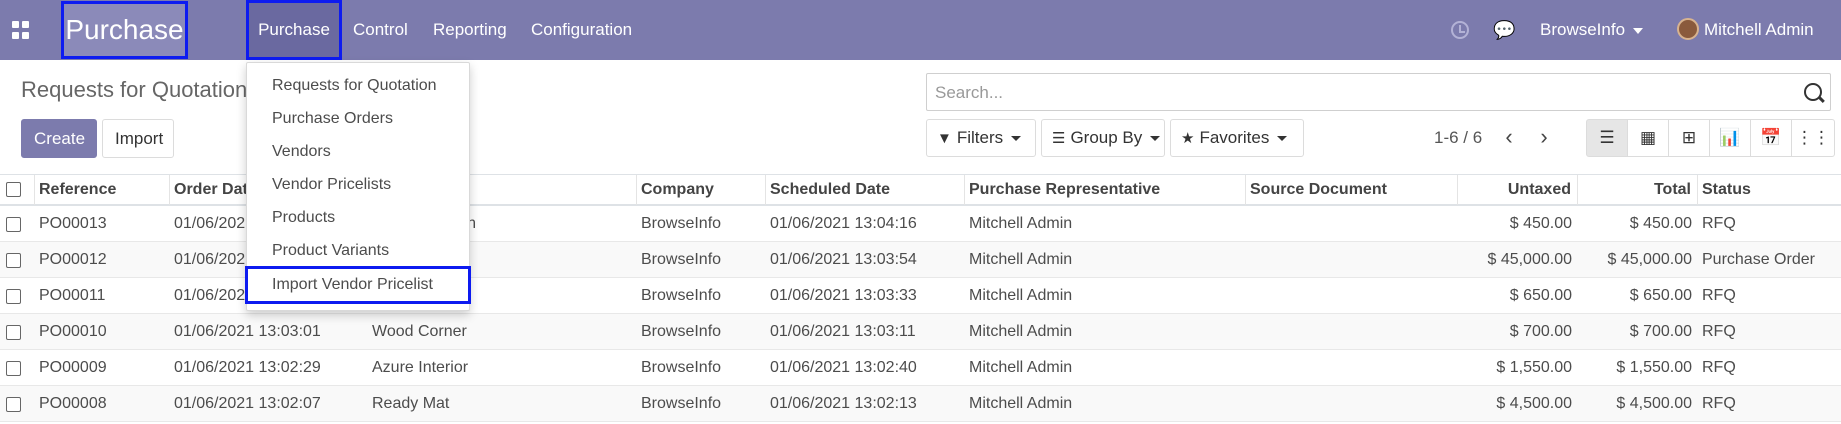  Describe the element at coordinates (358, 119) in the screenshot. I see `dropdown-item-purchase-orders: Purchase Orders` at that location.